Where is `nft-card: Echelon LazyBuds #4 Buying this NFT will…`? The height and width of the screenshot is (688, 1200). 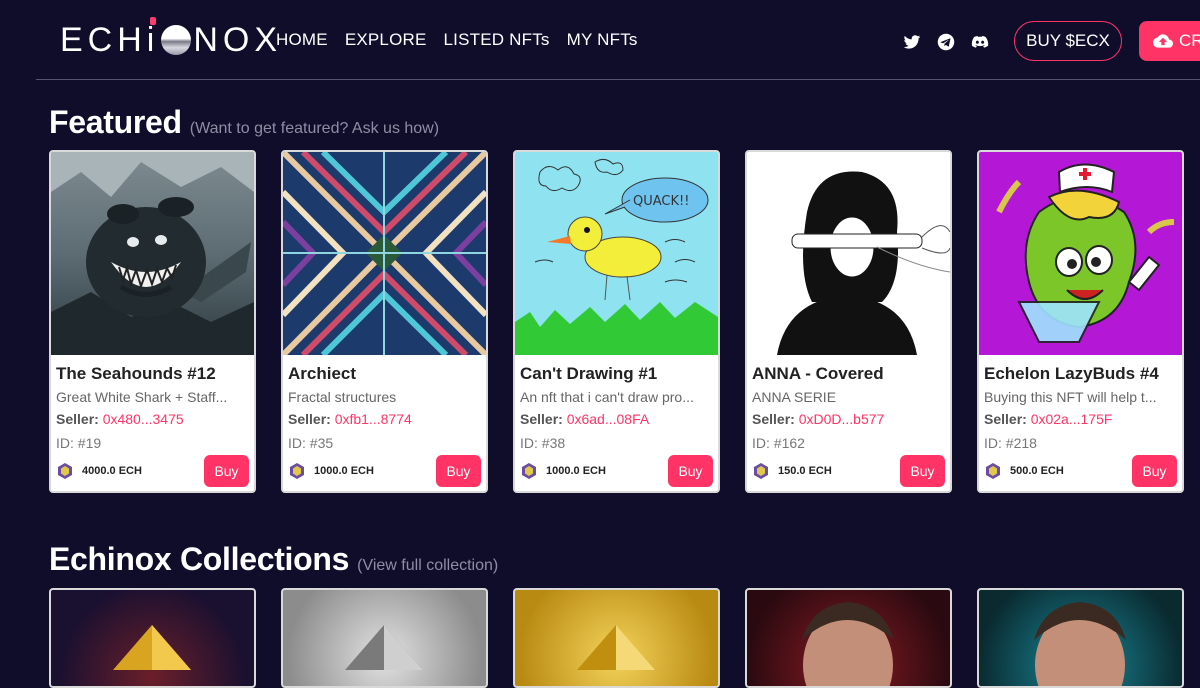
nft-card: Echelon LazyBuds #4 Buying this NFT will… is located at coordinates (1080, 321).